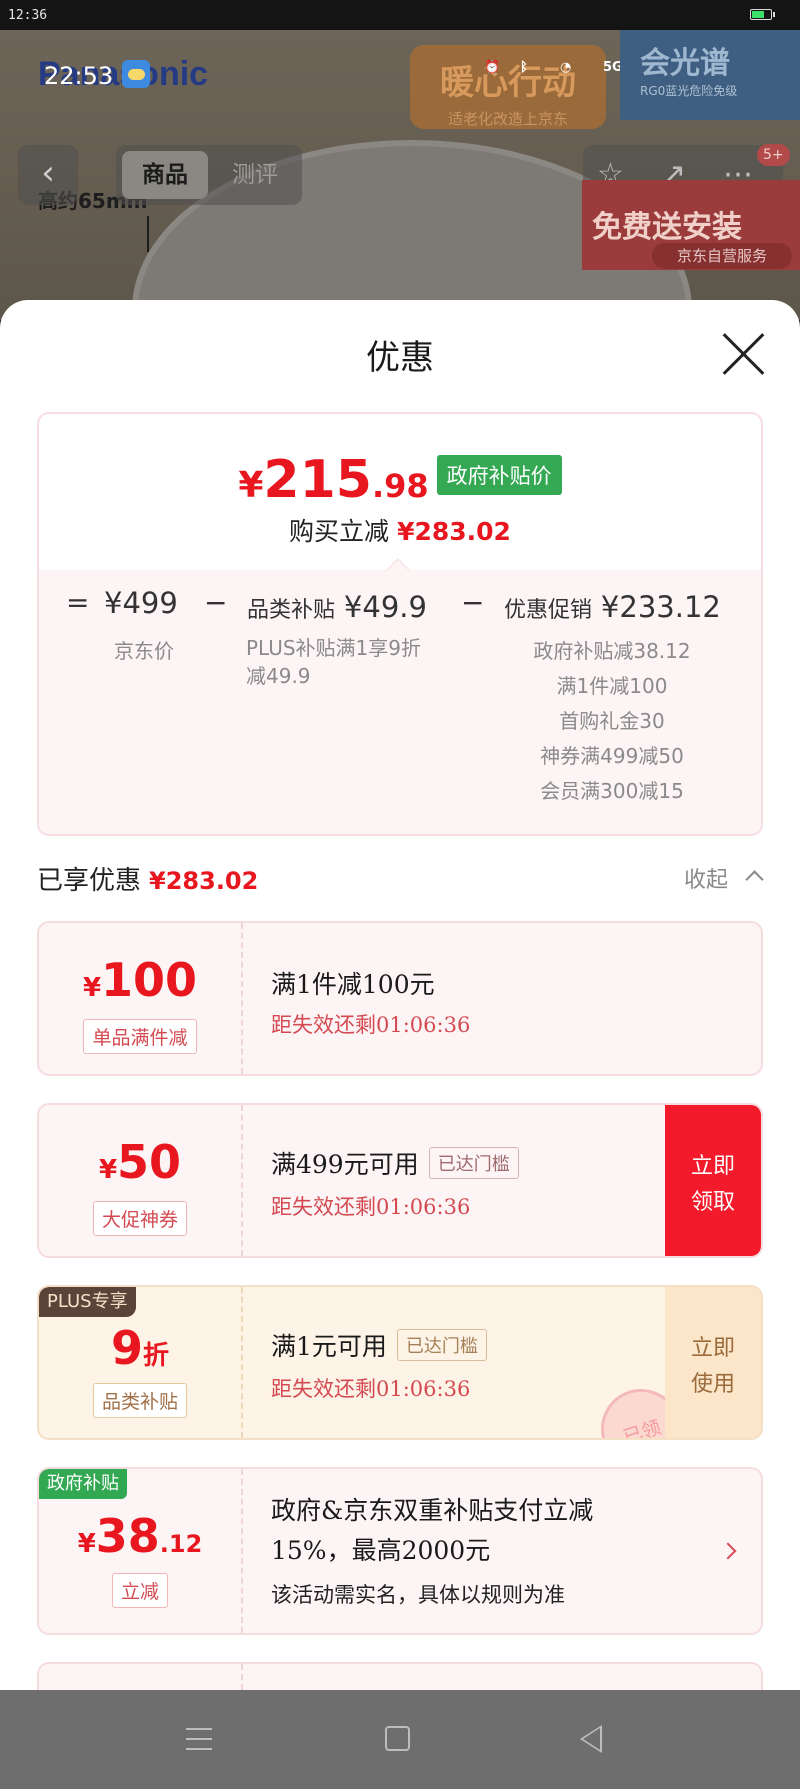 This screenshot has width=800, height=1789. What do you see at coordinates (255, 175) in the screenshot?
I see `tab-review: 测评` at bounding box center [255, 175].